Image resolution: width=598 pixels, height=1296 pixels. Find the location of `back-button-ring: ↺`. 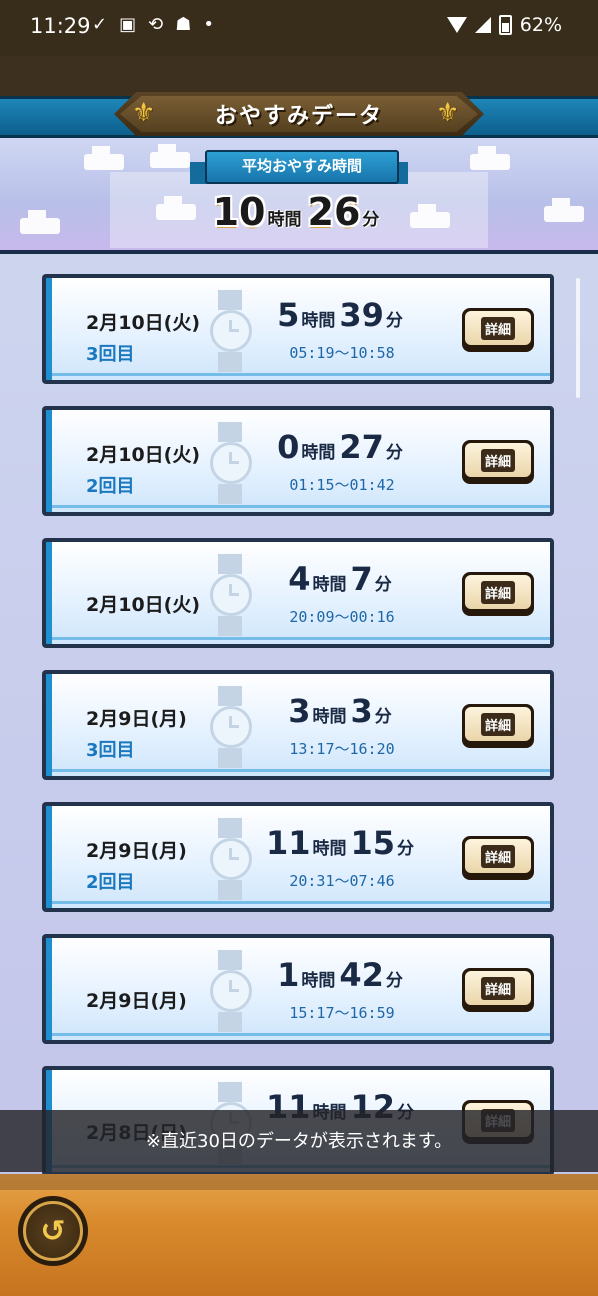

back-button-ring: ↺ is located at coordinates (53, 1231).